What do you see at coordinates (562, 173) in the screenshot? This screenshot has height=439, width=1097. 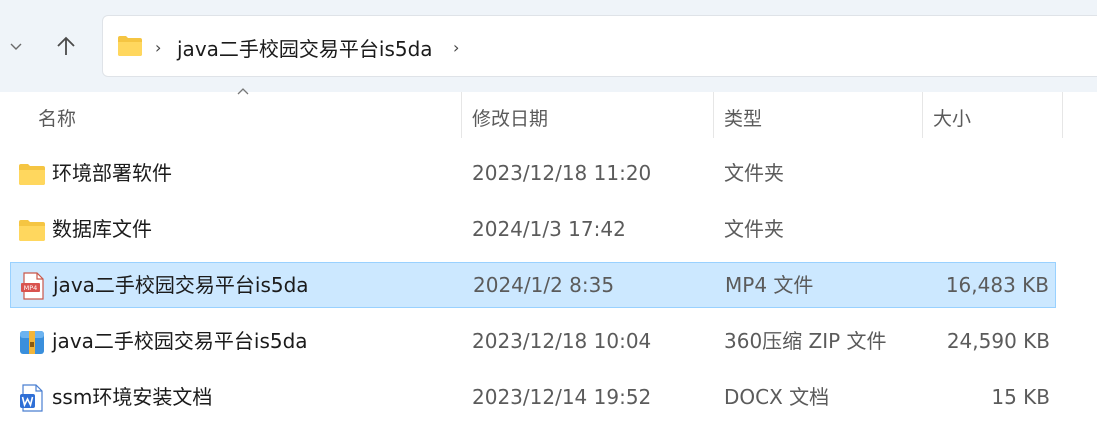 I see `file-date: 2023/12/18 11:20` at bounding box center [562, 173].